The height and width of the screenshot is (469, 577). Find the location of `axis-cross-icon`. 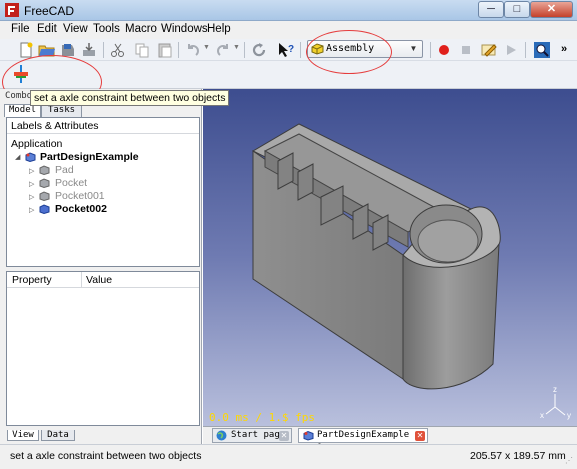

axis-cross-icon is located at coordinates (555, 405).